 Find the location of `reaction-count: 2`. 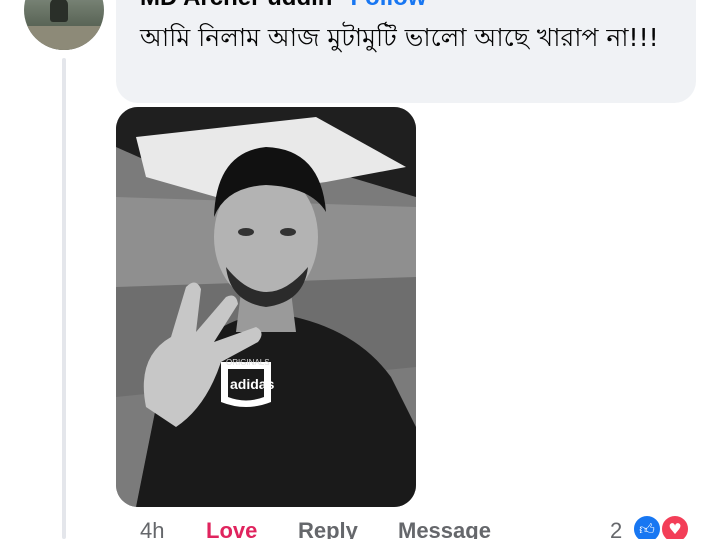

reaction-count: 2 is located at coordinates (616, 528).